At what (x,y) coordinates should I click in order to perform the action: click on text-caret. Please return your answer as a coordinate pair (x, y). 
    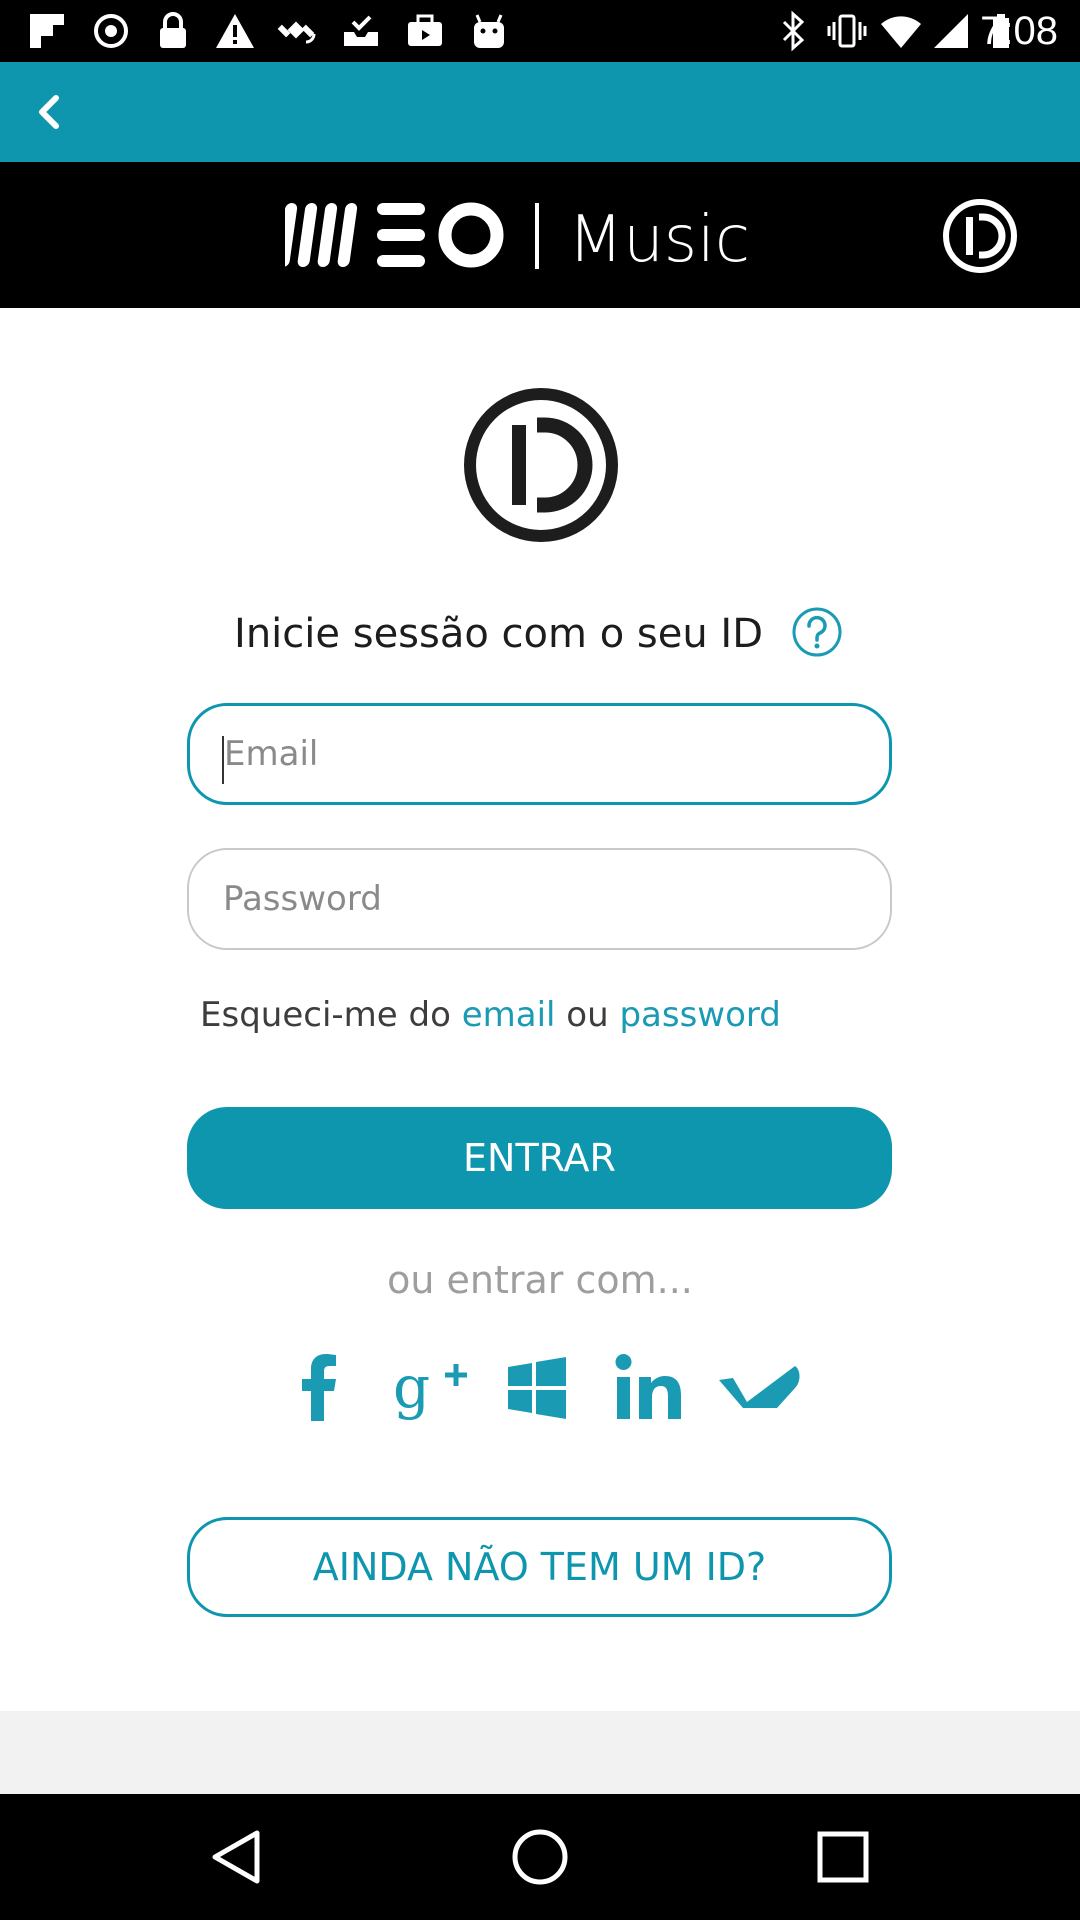
    Looking at the image, I should click on (223, 760).